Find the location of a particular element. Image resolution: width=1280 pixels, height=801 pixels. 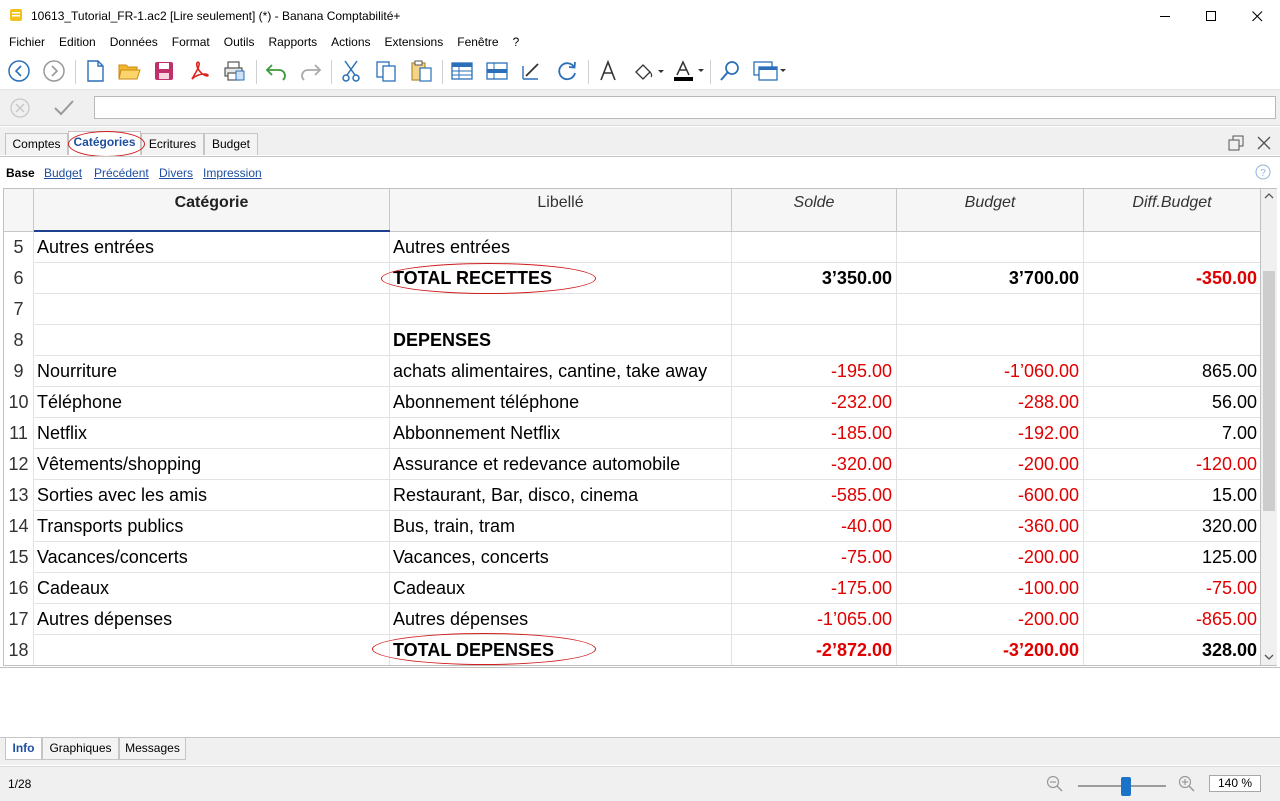

pdf-export-button is located at coordinates (199, 71).